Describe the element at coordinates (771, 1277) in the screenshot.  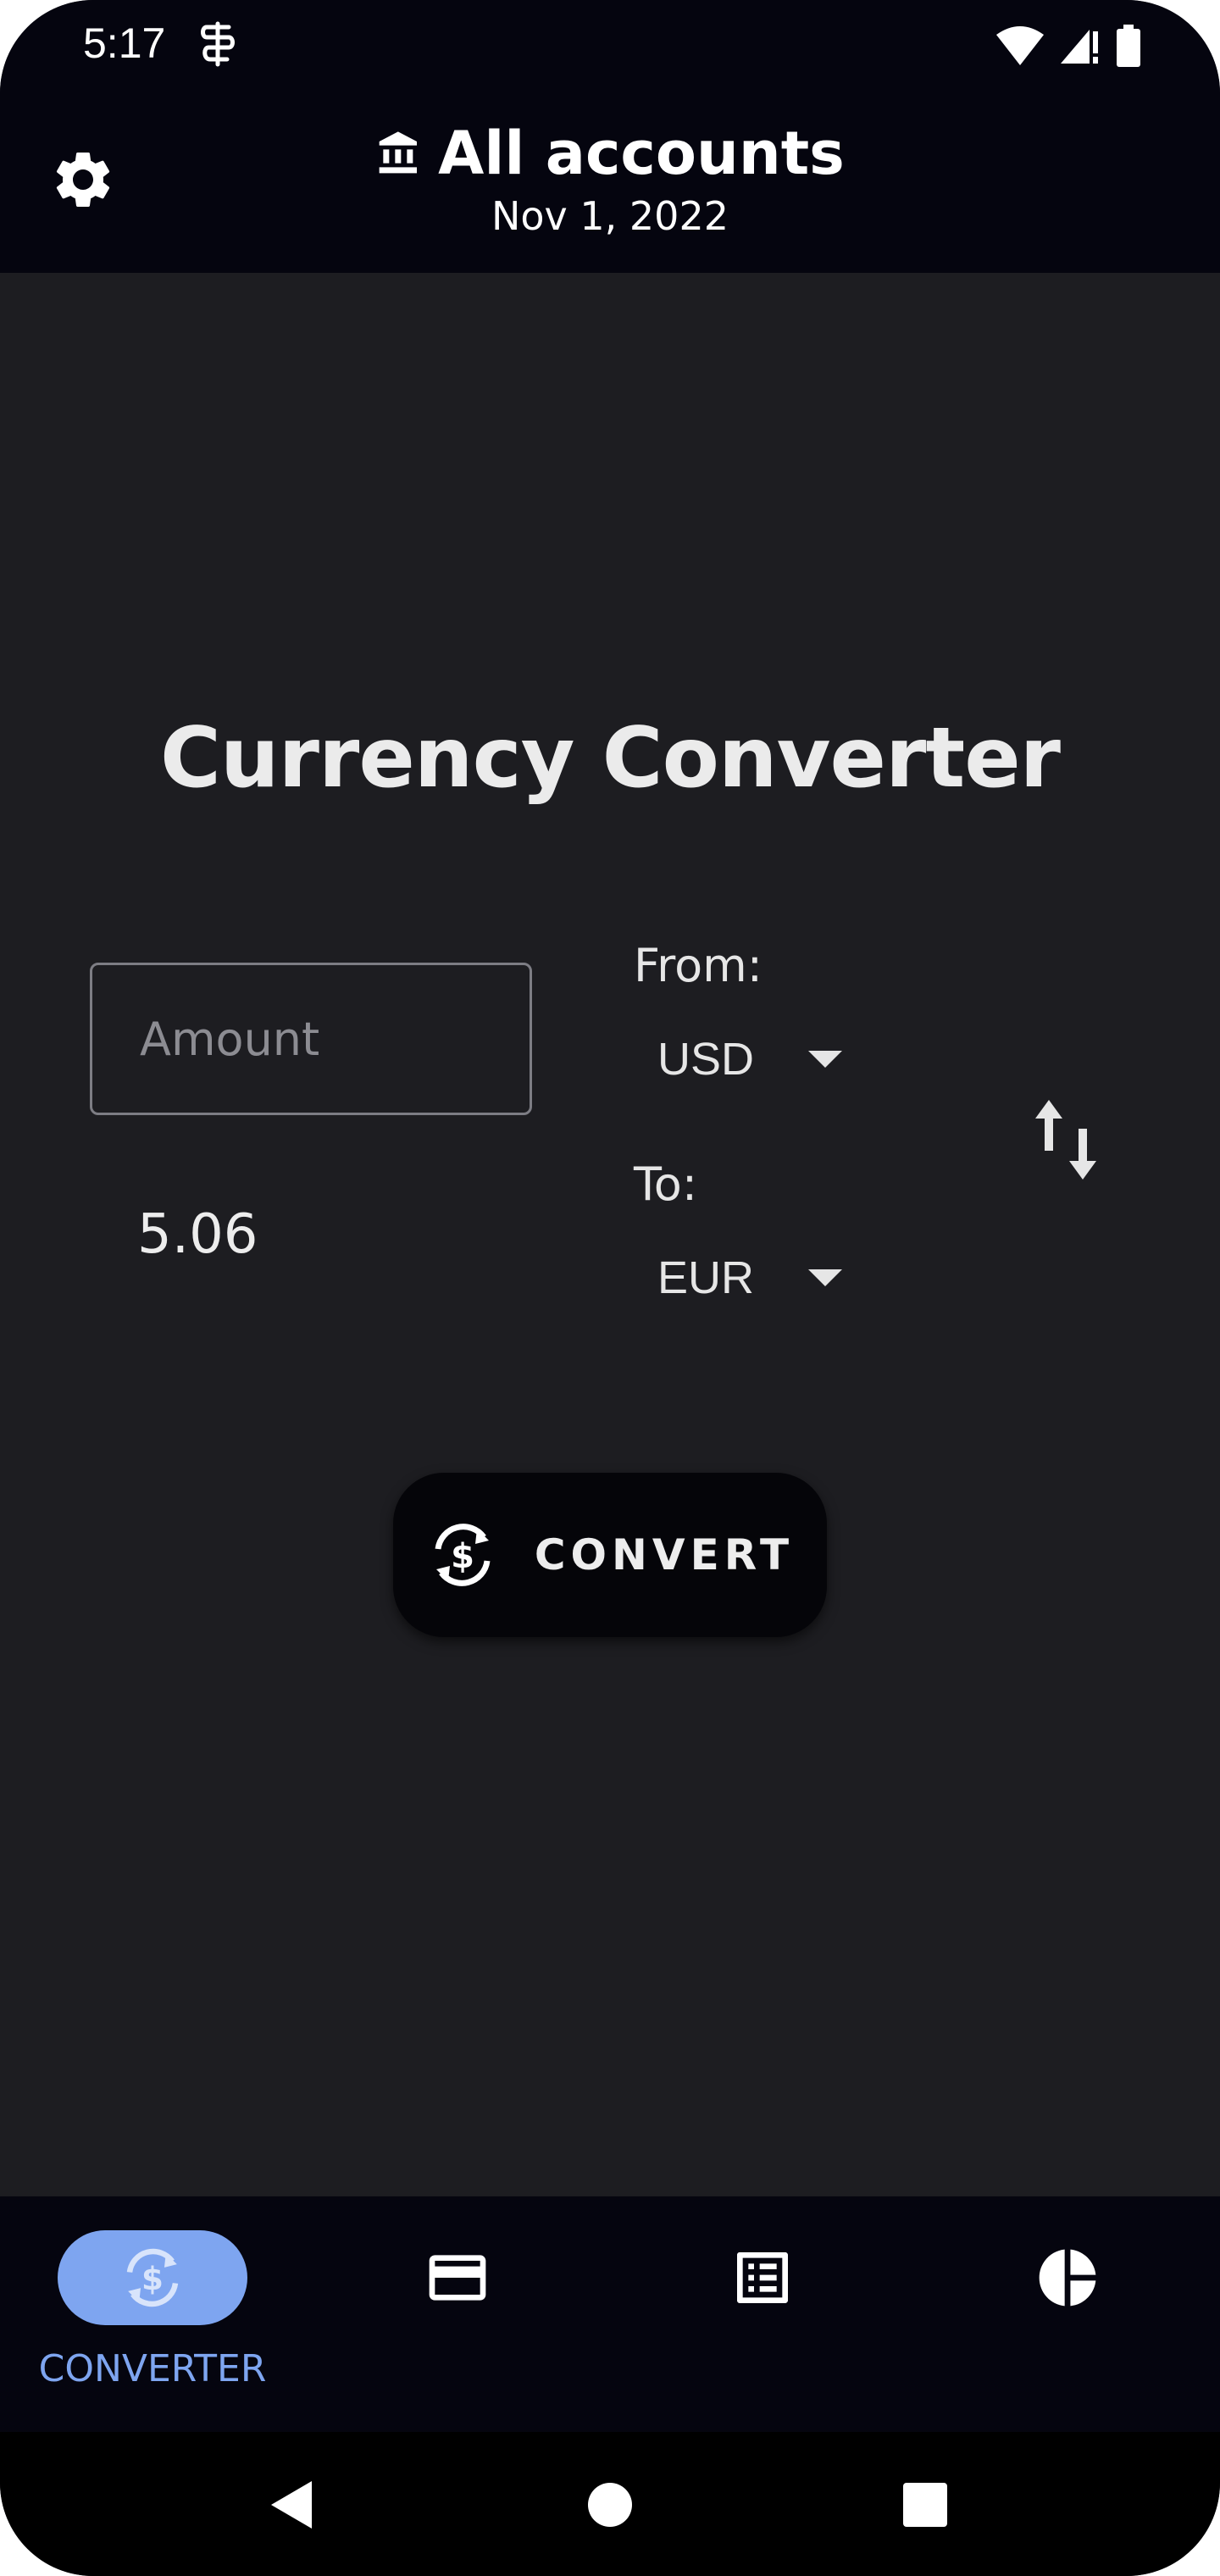
I see `to-currency-dropdown: EUR` at that location.